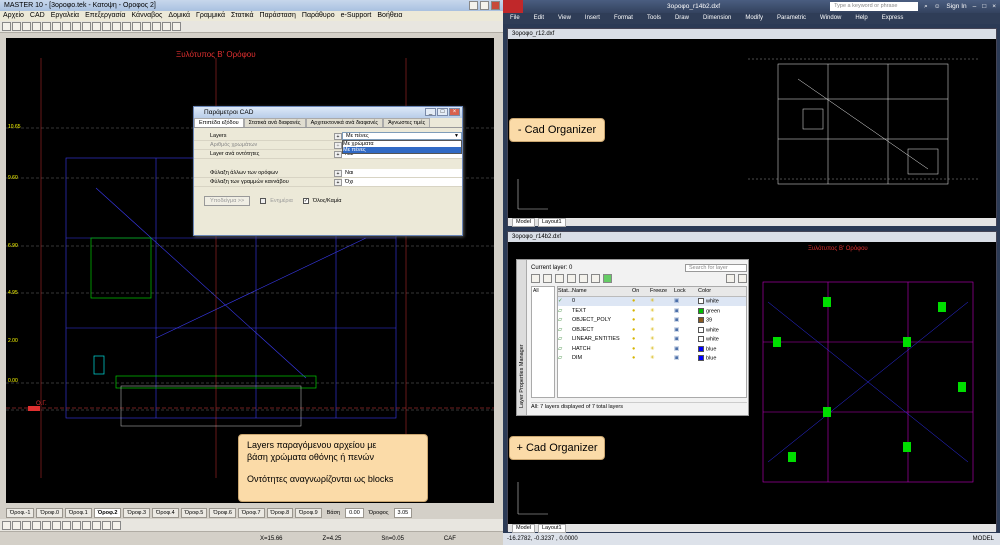  What do you see at coordinates (652, 349) in the screenshot?
I see `layer-row: ▱ HATCH ● ✳ ▣ blue` at bounding box center [652, 349].